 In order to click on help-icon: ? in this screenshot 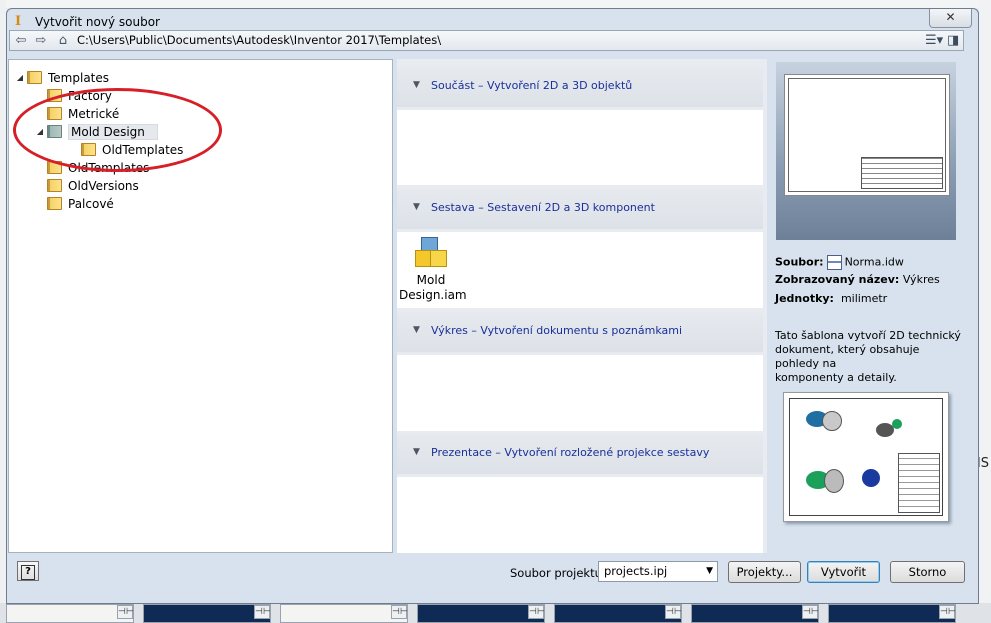, I will do `click(28, 572)`.